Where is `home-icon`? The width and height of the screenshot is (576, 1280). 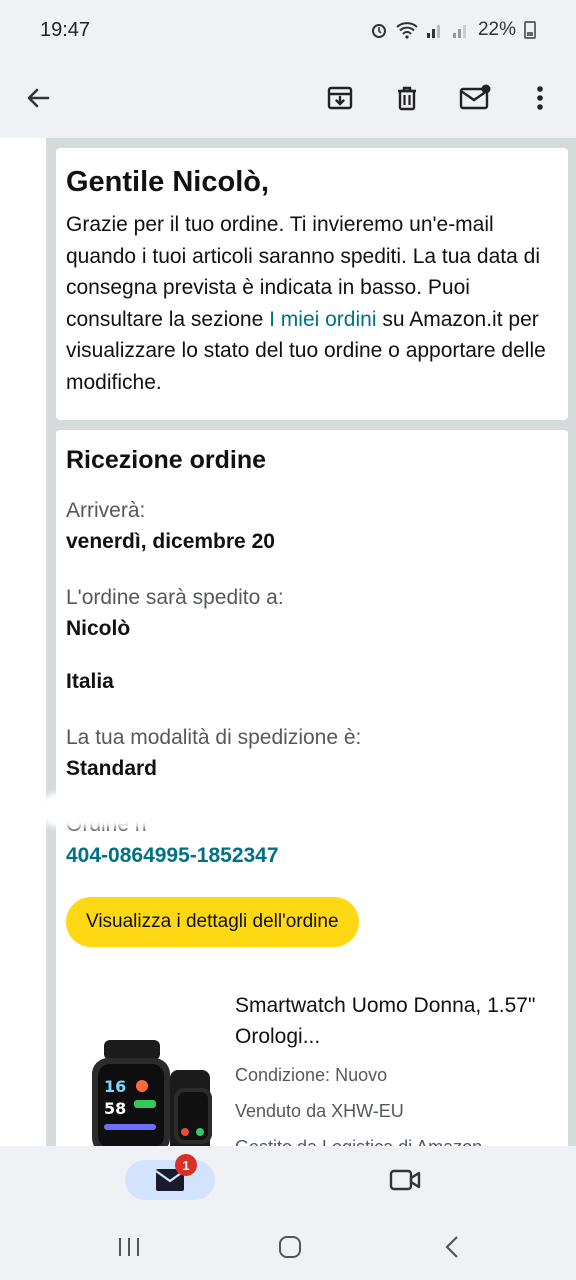 home-icon is located at coordinates (290, 1247).